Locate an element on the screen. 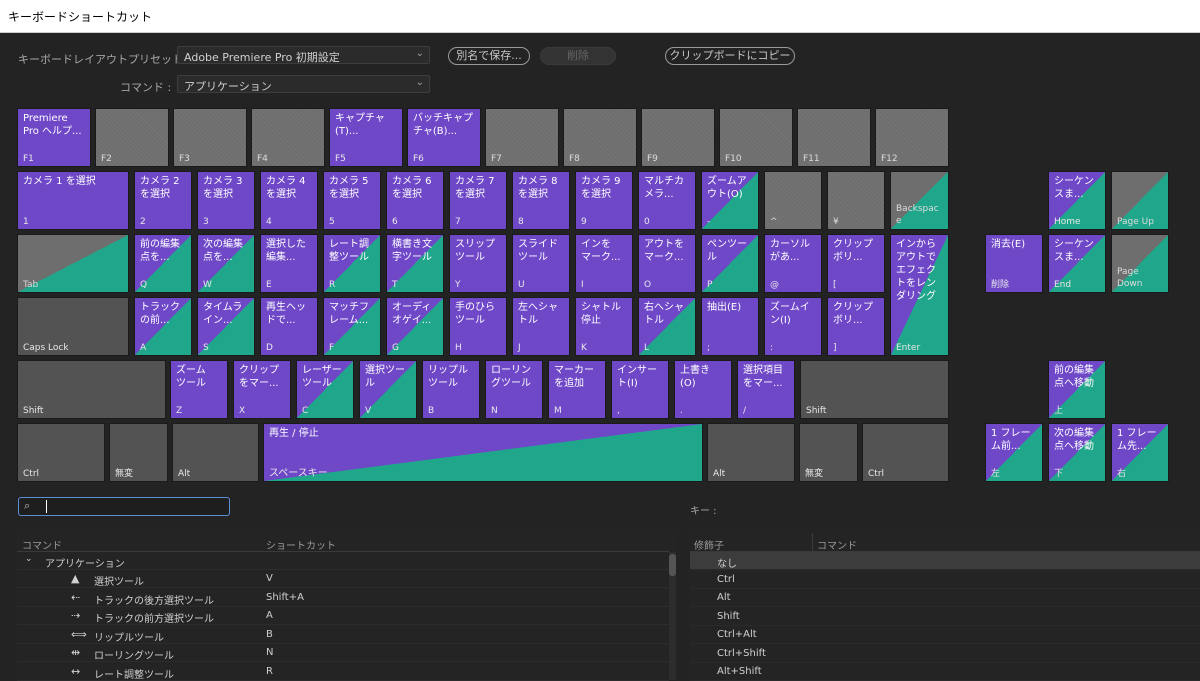 The width and height of the screenshot is (1200, 681). modifier-row: Ctrl+Alt is located at coordinates (945, 635).